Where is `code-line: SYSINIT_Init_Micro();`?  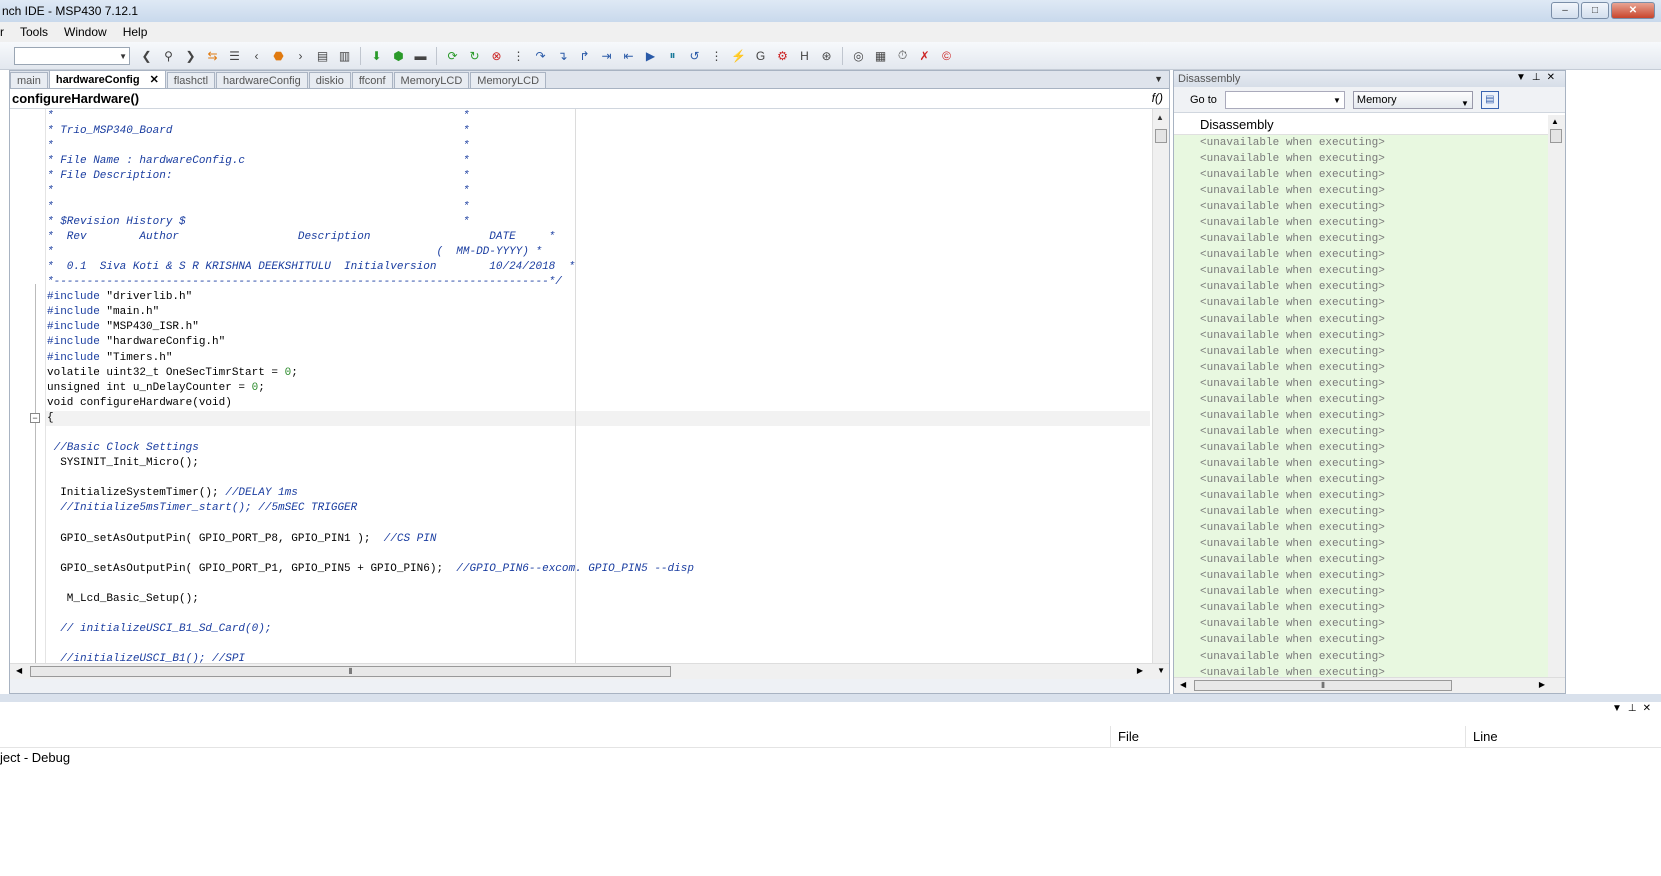 code-line: SYSINIT_Init_Micro(); is located at coordinates (370, 463).